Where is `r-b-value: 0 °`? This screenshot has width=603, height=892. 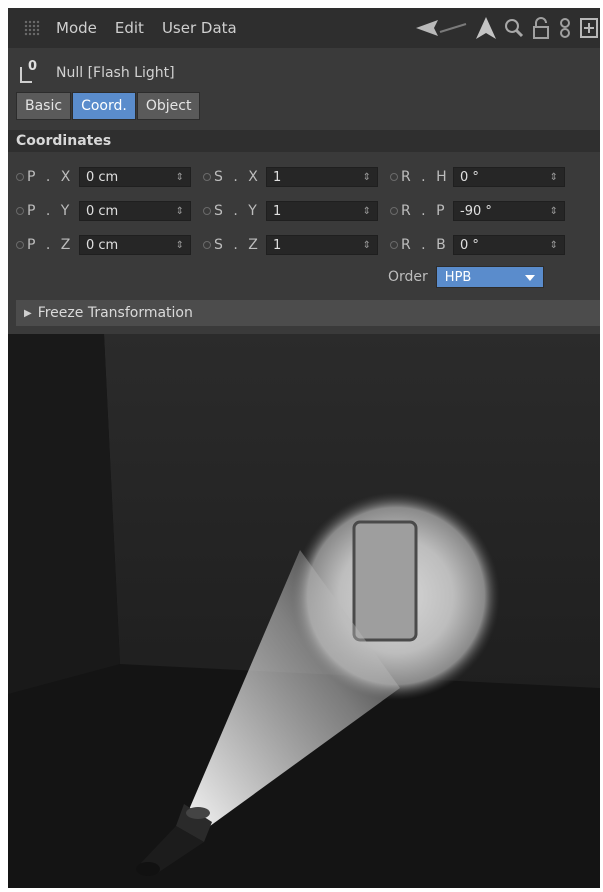 r-b-value: 0 ° is located at coordinates (469, 245).